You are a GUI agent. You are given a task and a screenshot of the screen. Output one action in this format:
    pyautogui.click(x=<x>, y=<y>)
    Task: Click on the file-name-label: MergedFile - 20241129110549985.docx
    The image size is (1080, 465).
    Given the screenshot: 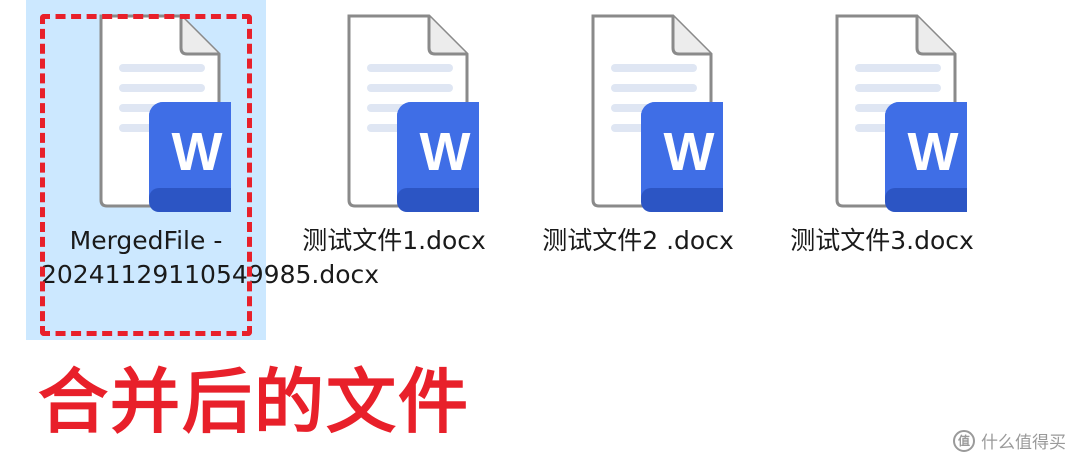 What is the action you would take?
    pyautogui.click(x=210, y=257)
    